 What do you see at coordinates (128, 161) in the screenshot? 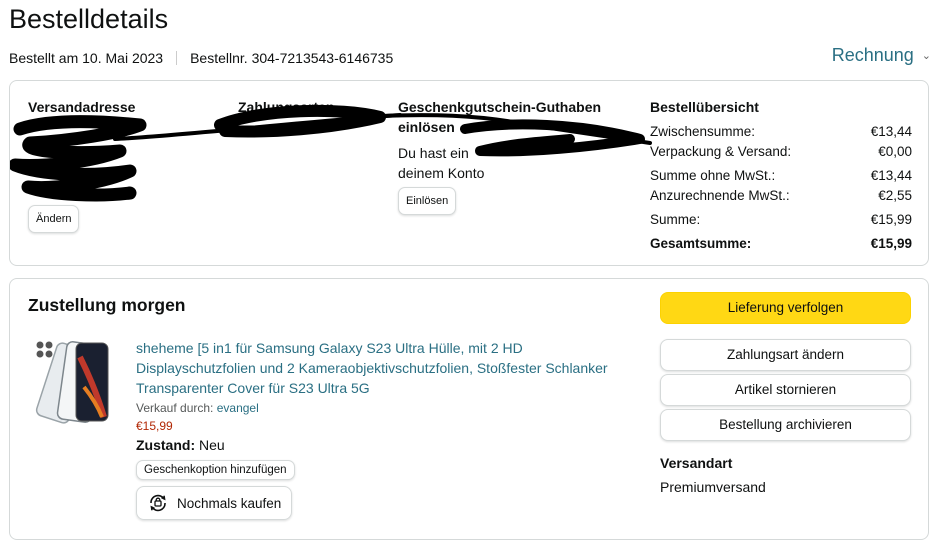
I see `redacted-address` at bounding box center [128, 161].